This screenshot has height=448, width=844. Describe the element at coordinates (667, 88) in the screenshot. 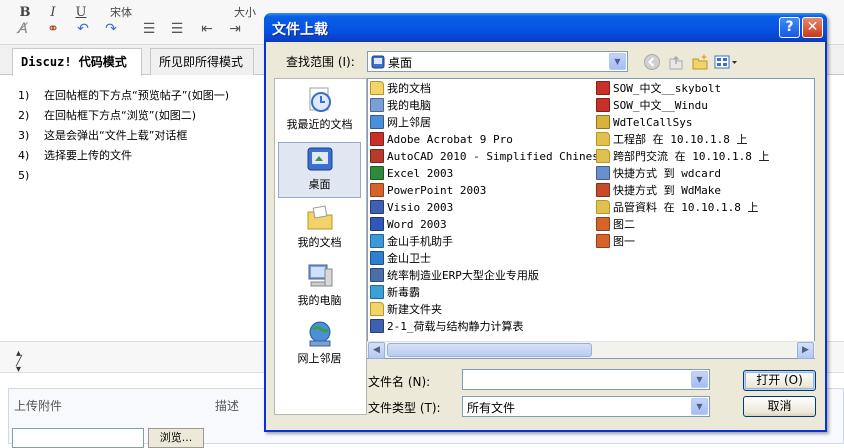

I see `file-name: SOW_中文__skybolt` at that location.